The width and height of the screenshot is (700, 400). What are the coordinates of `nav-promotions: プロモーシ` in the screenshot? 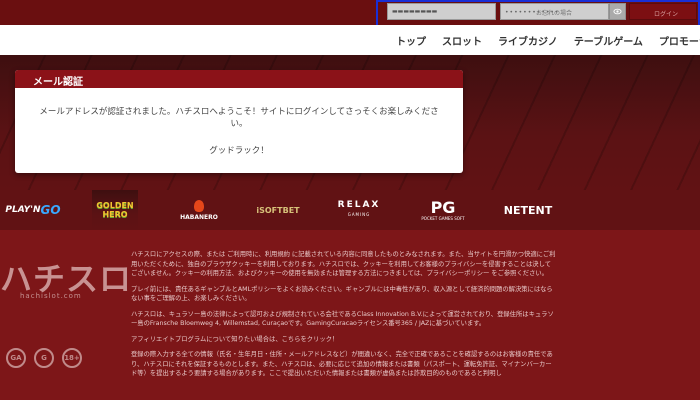 It's located at (679, 40).